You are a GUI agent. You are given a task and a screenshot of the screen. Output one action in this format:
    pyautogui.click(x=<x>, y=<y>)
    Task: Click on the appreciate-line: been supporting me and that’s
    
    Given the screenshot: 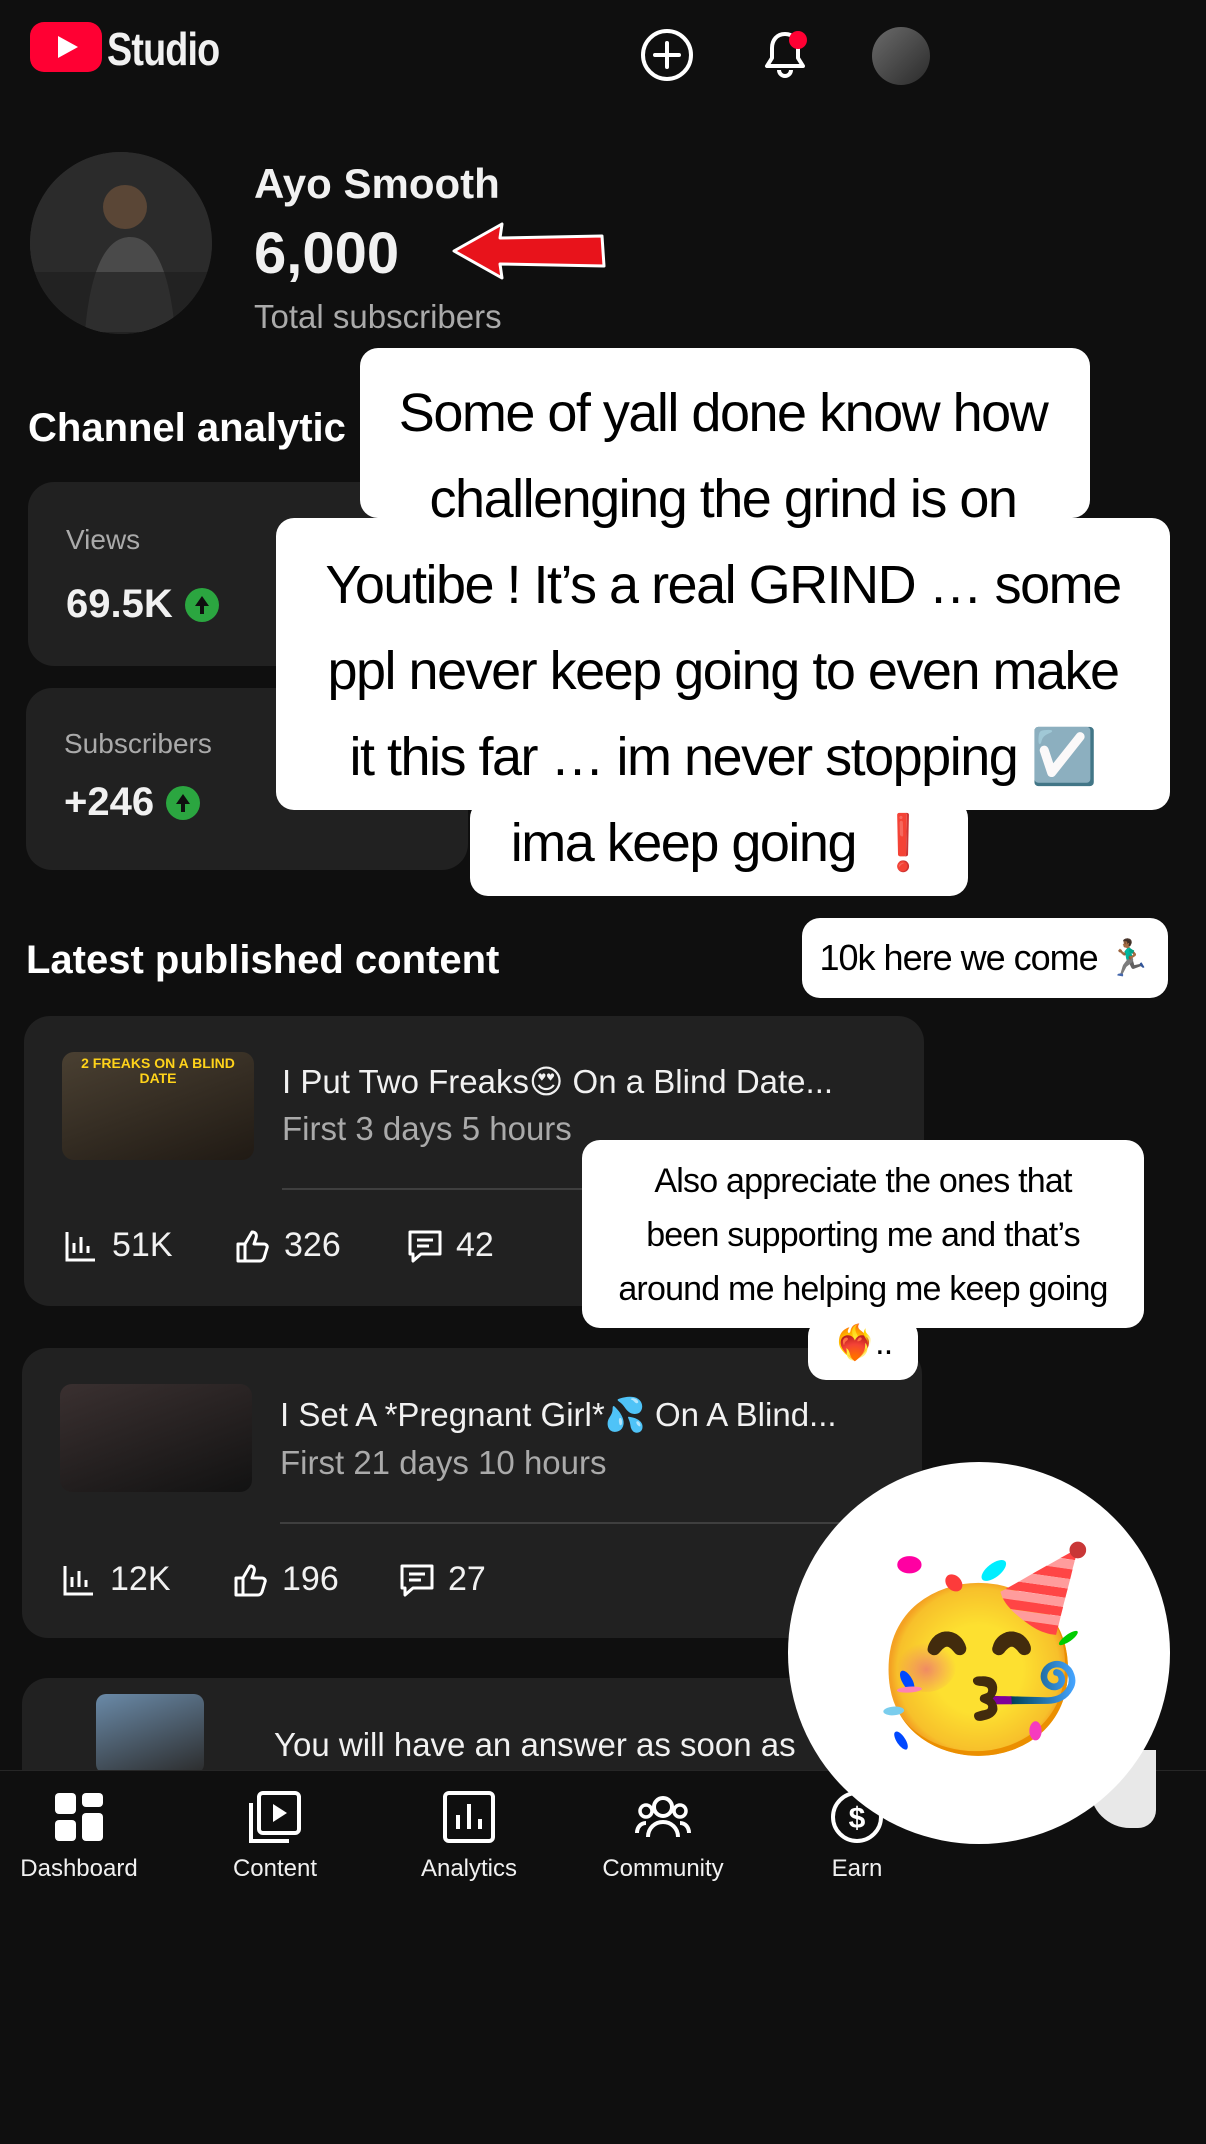 What is the action you would take?
    pyautogui.click(x=863, y=1235)
    